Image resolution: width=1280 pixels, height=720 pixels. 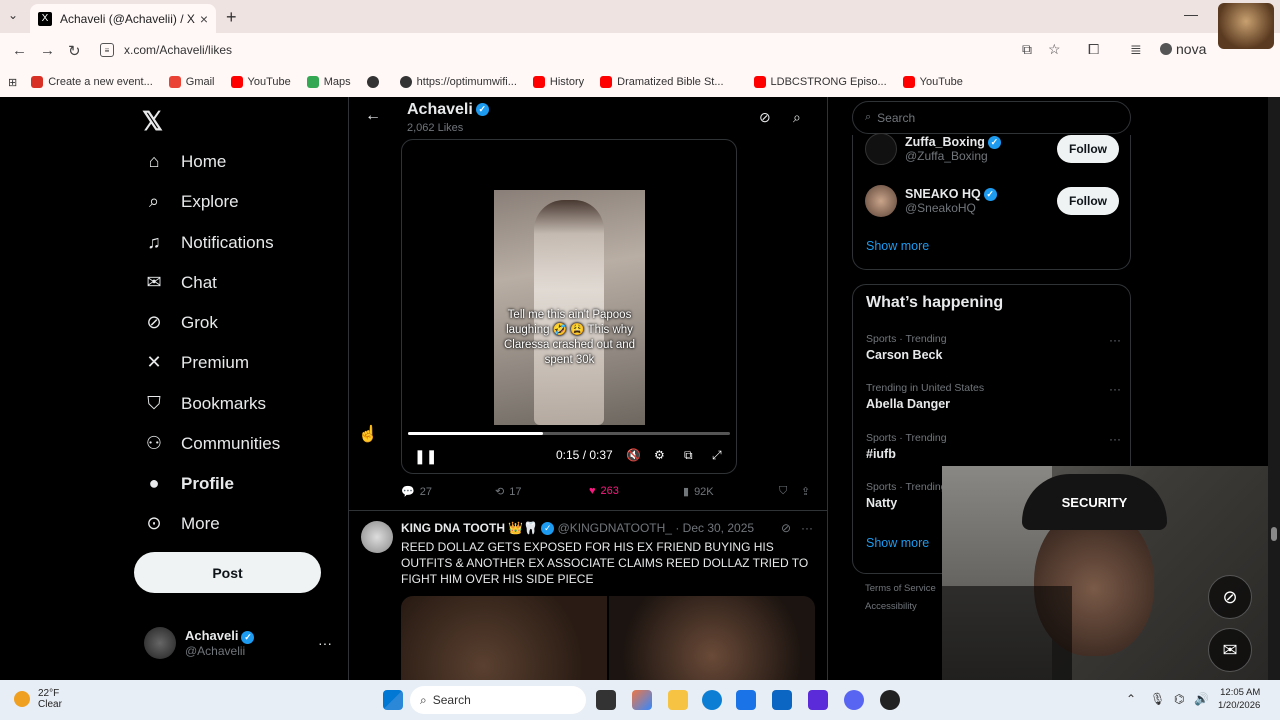 What do you see at coordinates (642, 700) in the screenshot?
I see `copilot-icon` at bounding box center [642, 700].